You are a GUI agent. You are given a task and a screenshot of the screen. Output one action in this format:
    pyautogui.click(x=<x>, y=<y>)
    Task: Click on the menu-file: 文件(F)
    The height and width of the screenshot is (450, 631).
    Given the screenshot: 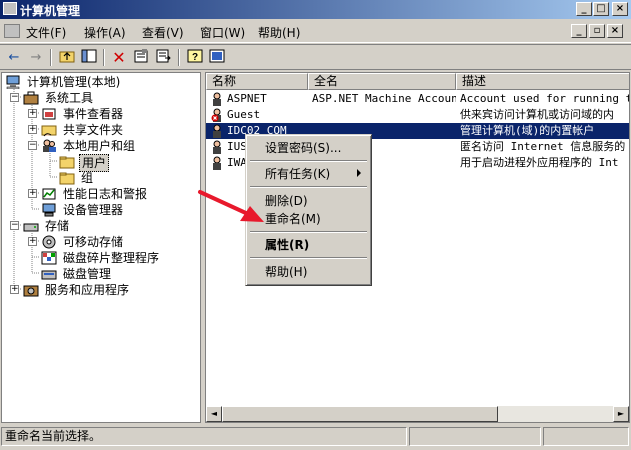 What is the action you would take?
    pyautogui.click(x=46, y=32)
    